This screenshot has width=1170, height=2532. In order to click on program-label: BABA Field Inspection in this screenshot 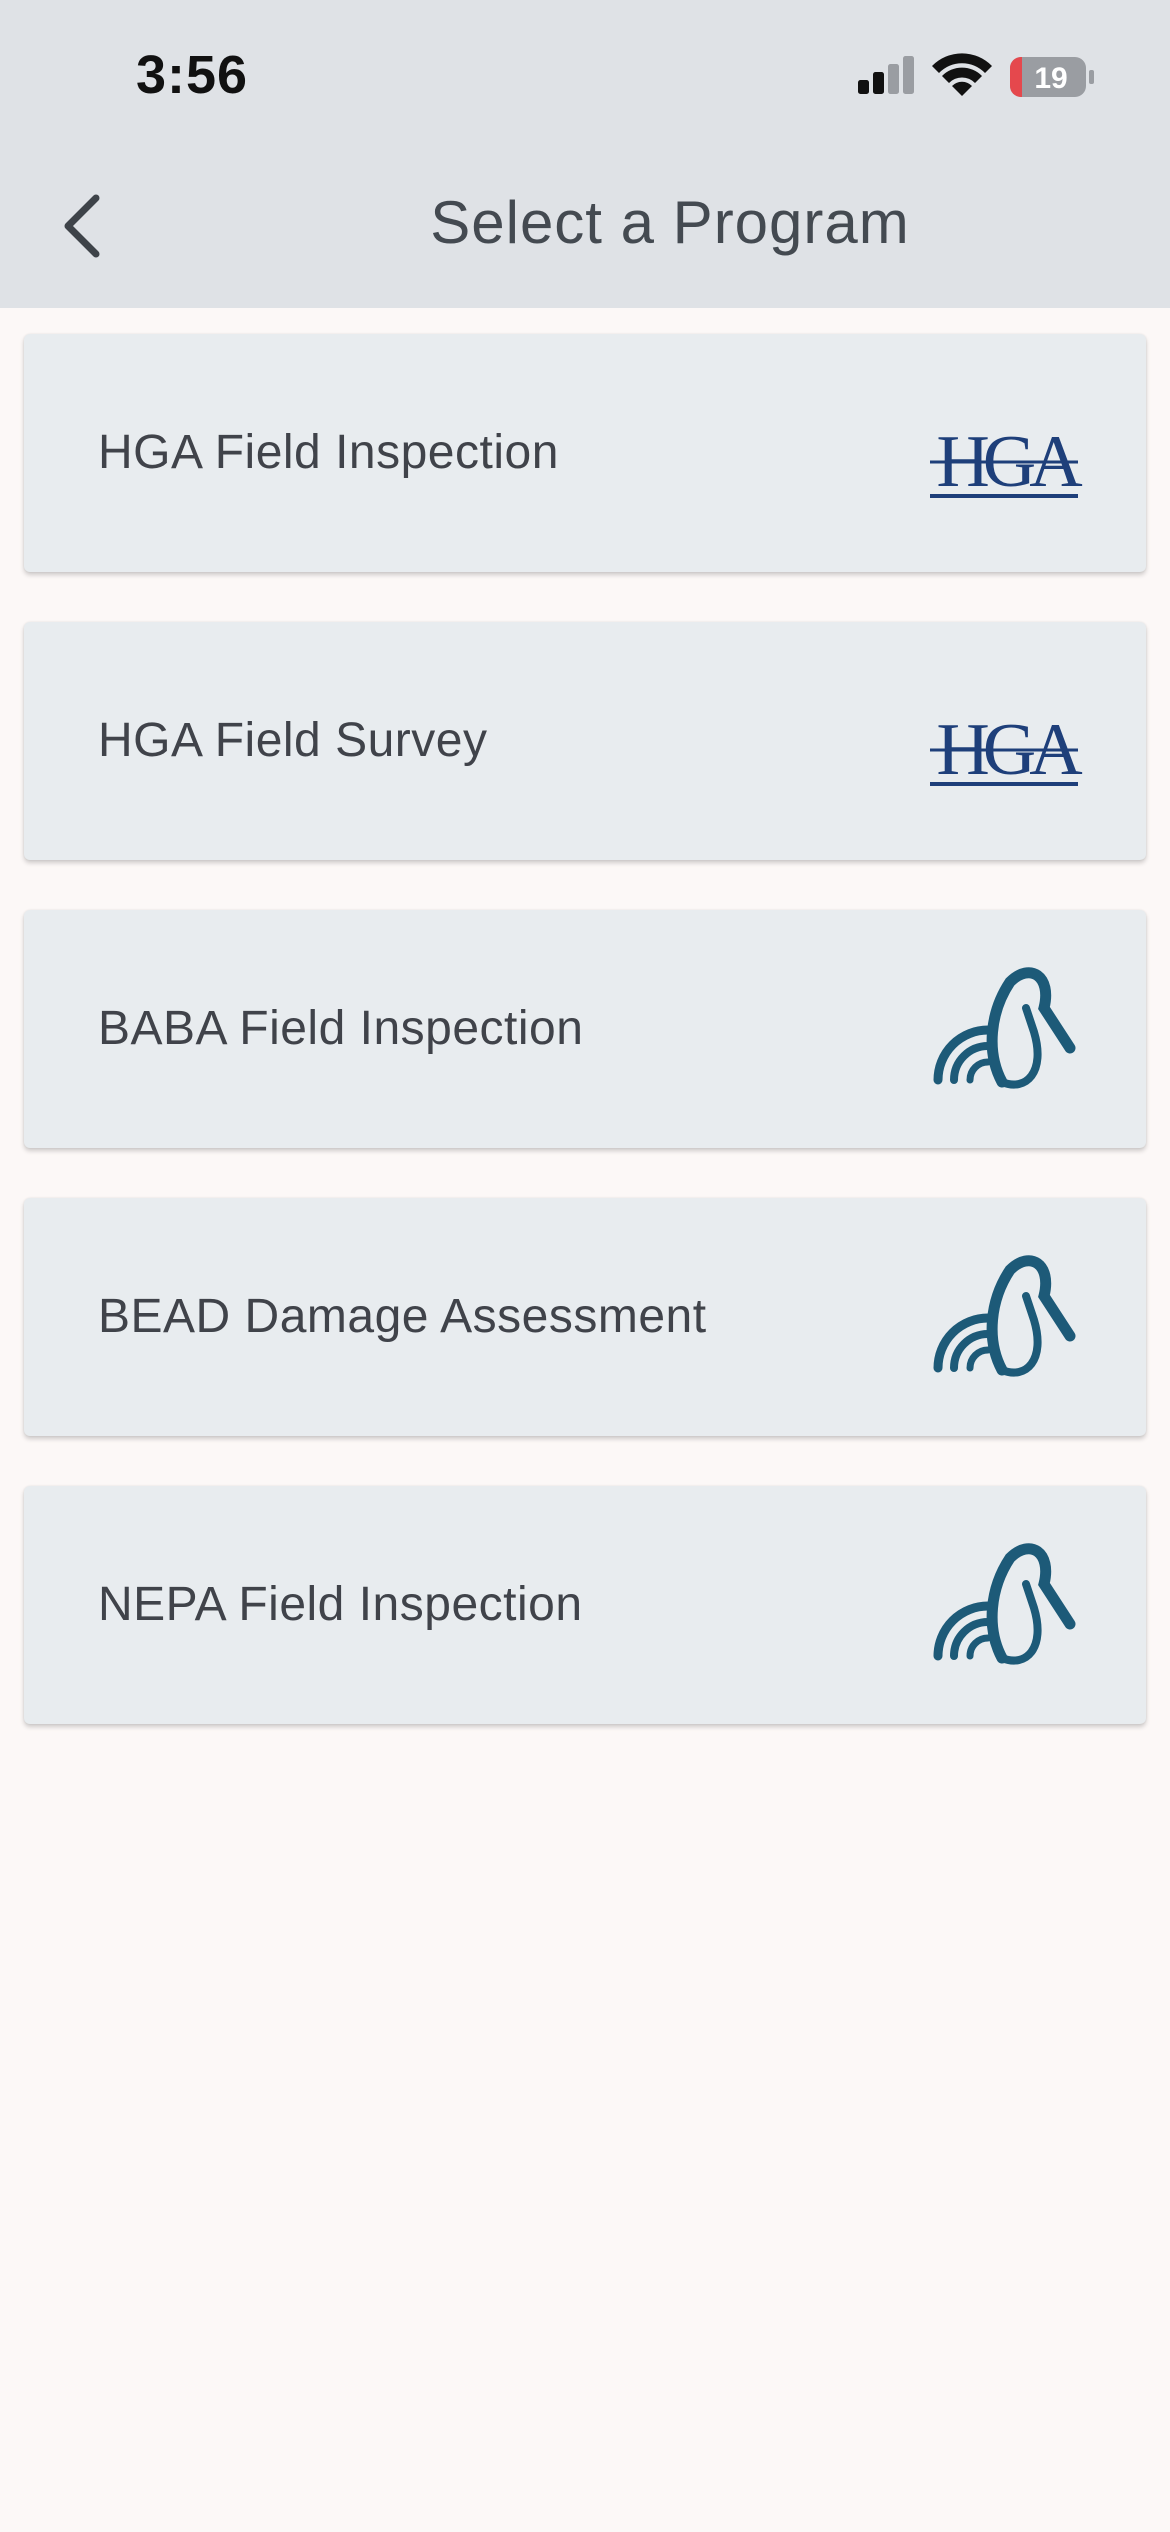, I will do `click(341, 1028)`.